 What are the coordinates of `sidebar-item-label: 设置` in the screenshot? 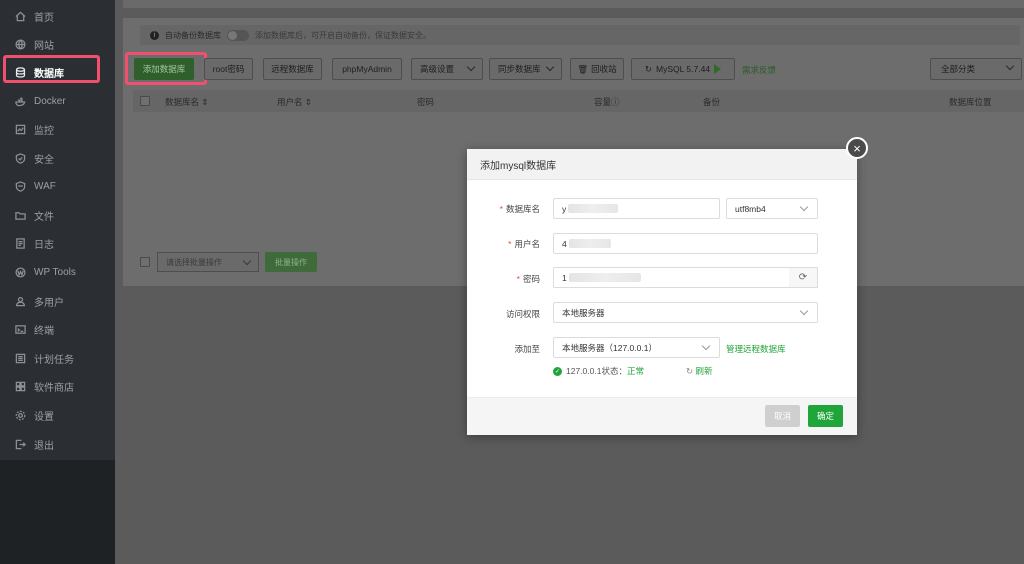 It's located at (44, 417).